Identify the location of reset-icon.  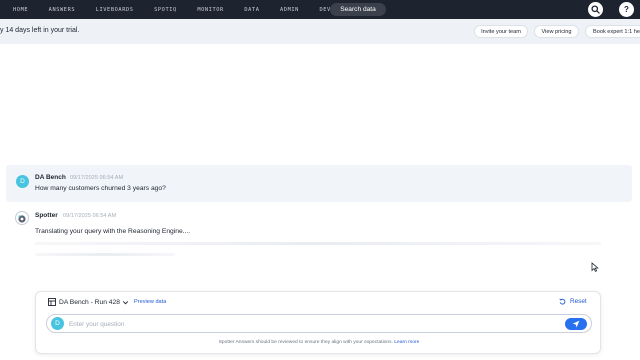
(562, 301).